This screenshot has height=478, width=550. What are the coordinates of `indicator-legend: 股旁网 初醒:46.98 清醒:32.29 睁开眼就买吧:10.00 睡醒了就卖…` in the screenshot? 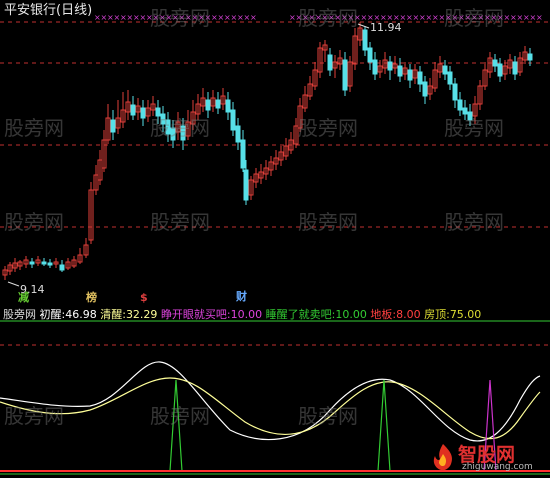 It's located at (242, 314).